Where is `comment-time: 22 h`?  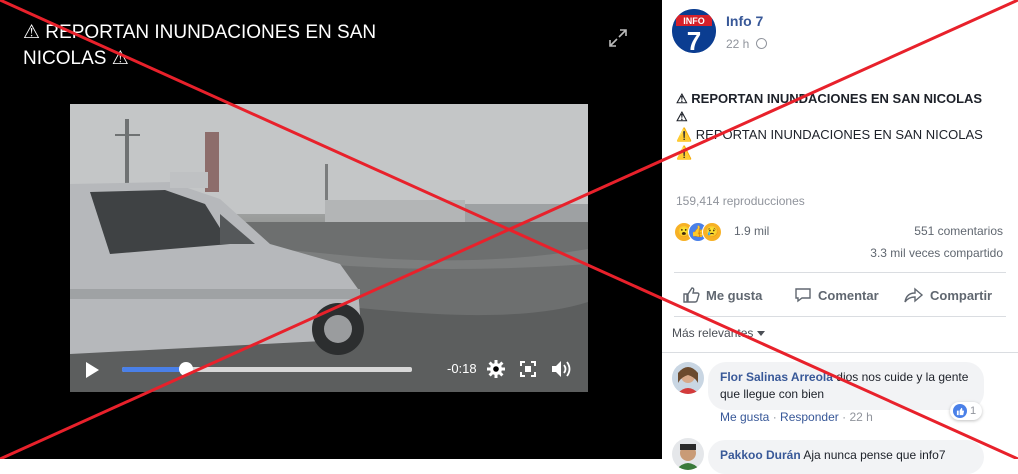 comment-time: 22 h is located at coordinates (860, 417).